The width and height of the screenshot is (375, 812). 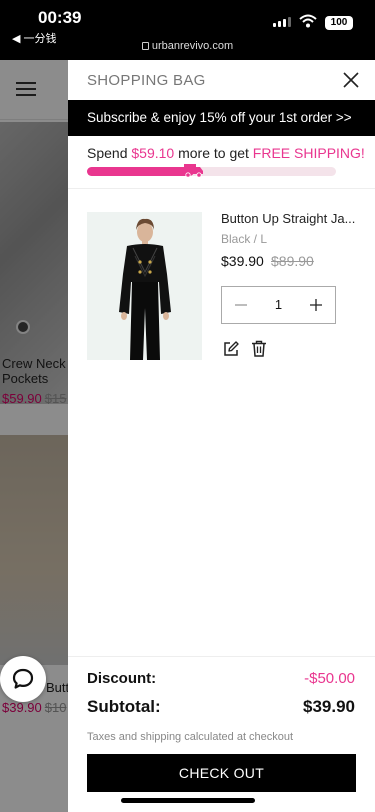 What do you see at coordinates (292, 261) in the screenshot?
I see `cart-item-original-price: $89.90` at bounding box center [292, 261].